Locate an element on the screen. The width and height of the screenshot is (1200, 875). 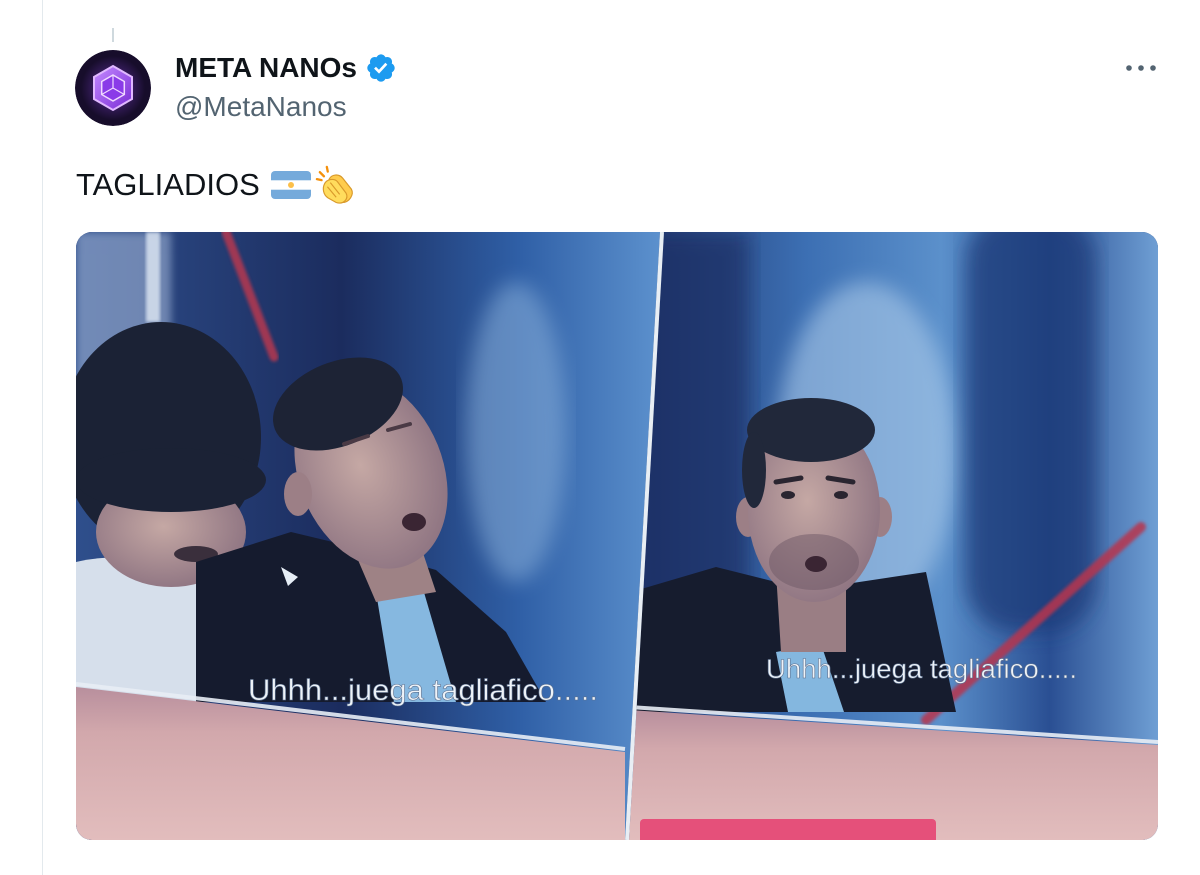
author-name-row: META NANOs is located at coordinates (286, 68).